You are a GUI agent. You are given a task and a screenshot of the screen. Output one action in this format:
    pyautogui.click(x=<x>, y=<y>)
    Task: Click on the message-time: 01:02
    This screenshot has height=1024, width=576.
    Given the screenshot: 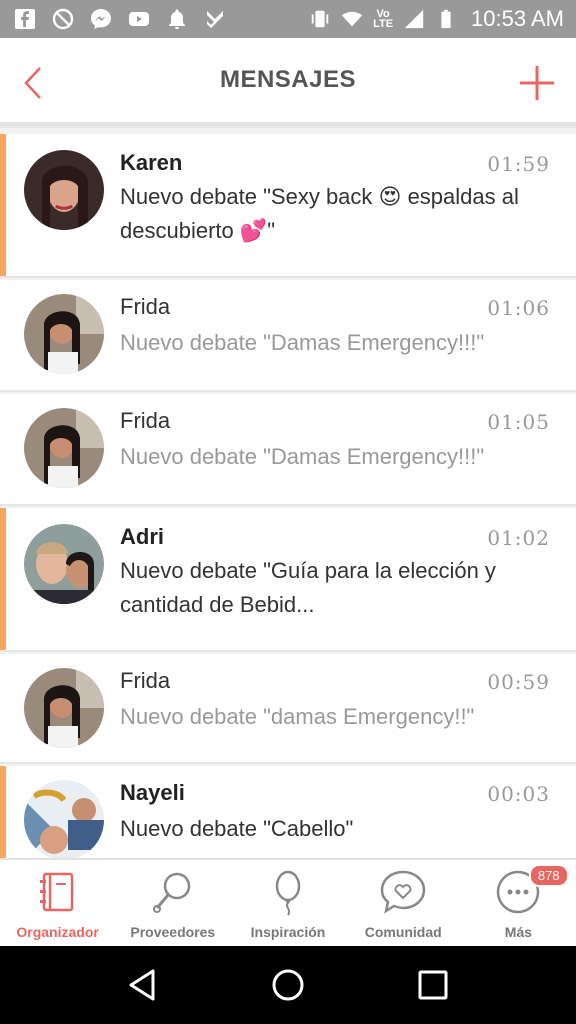 What is the action you would take?
    pyautogui.click(x=518, y=538)
    